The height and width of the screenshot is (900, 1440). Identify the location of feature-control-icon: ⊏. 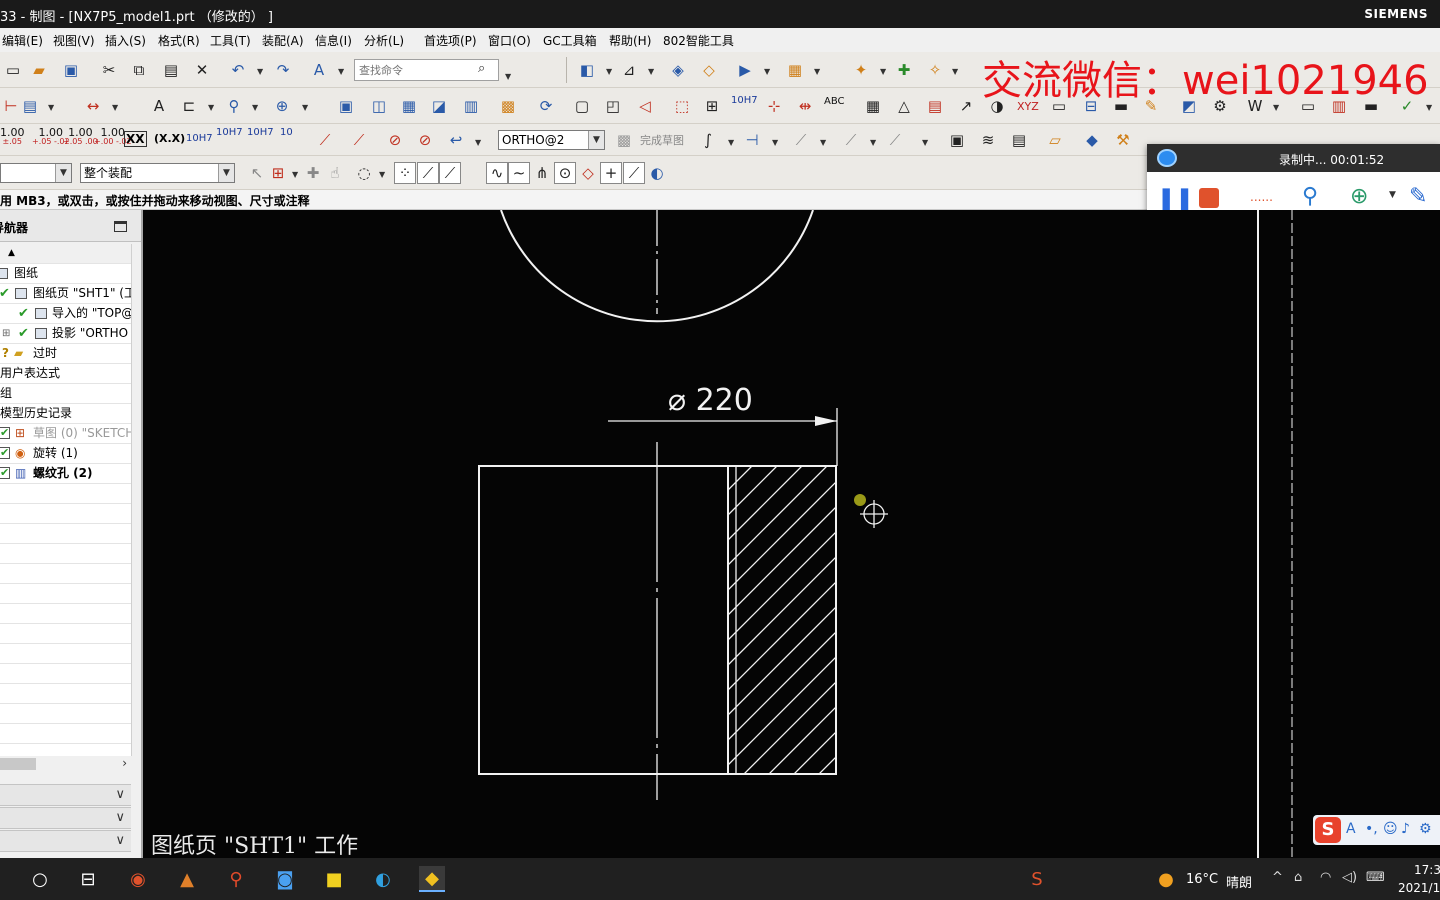
(189, 106).